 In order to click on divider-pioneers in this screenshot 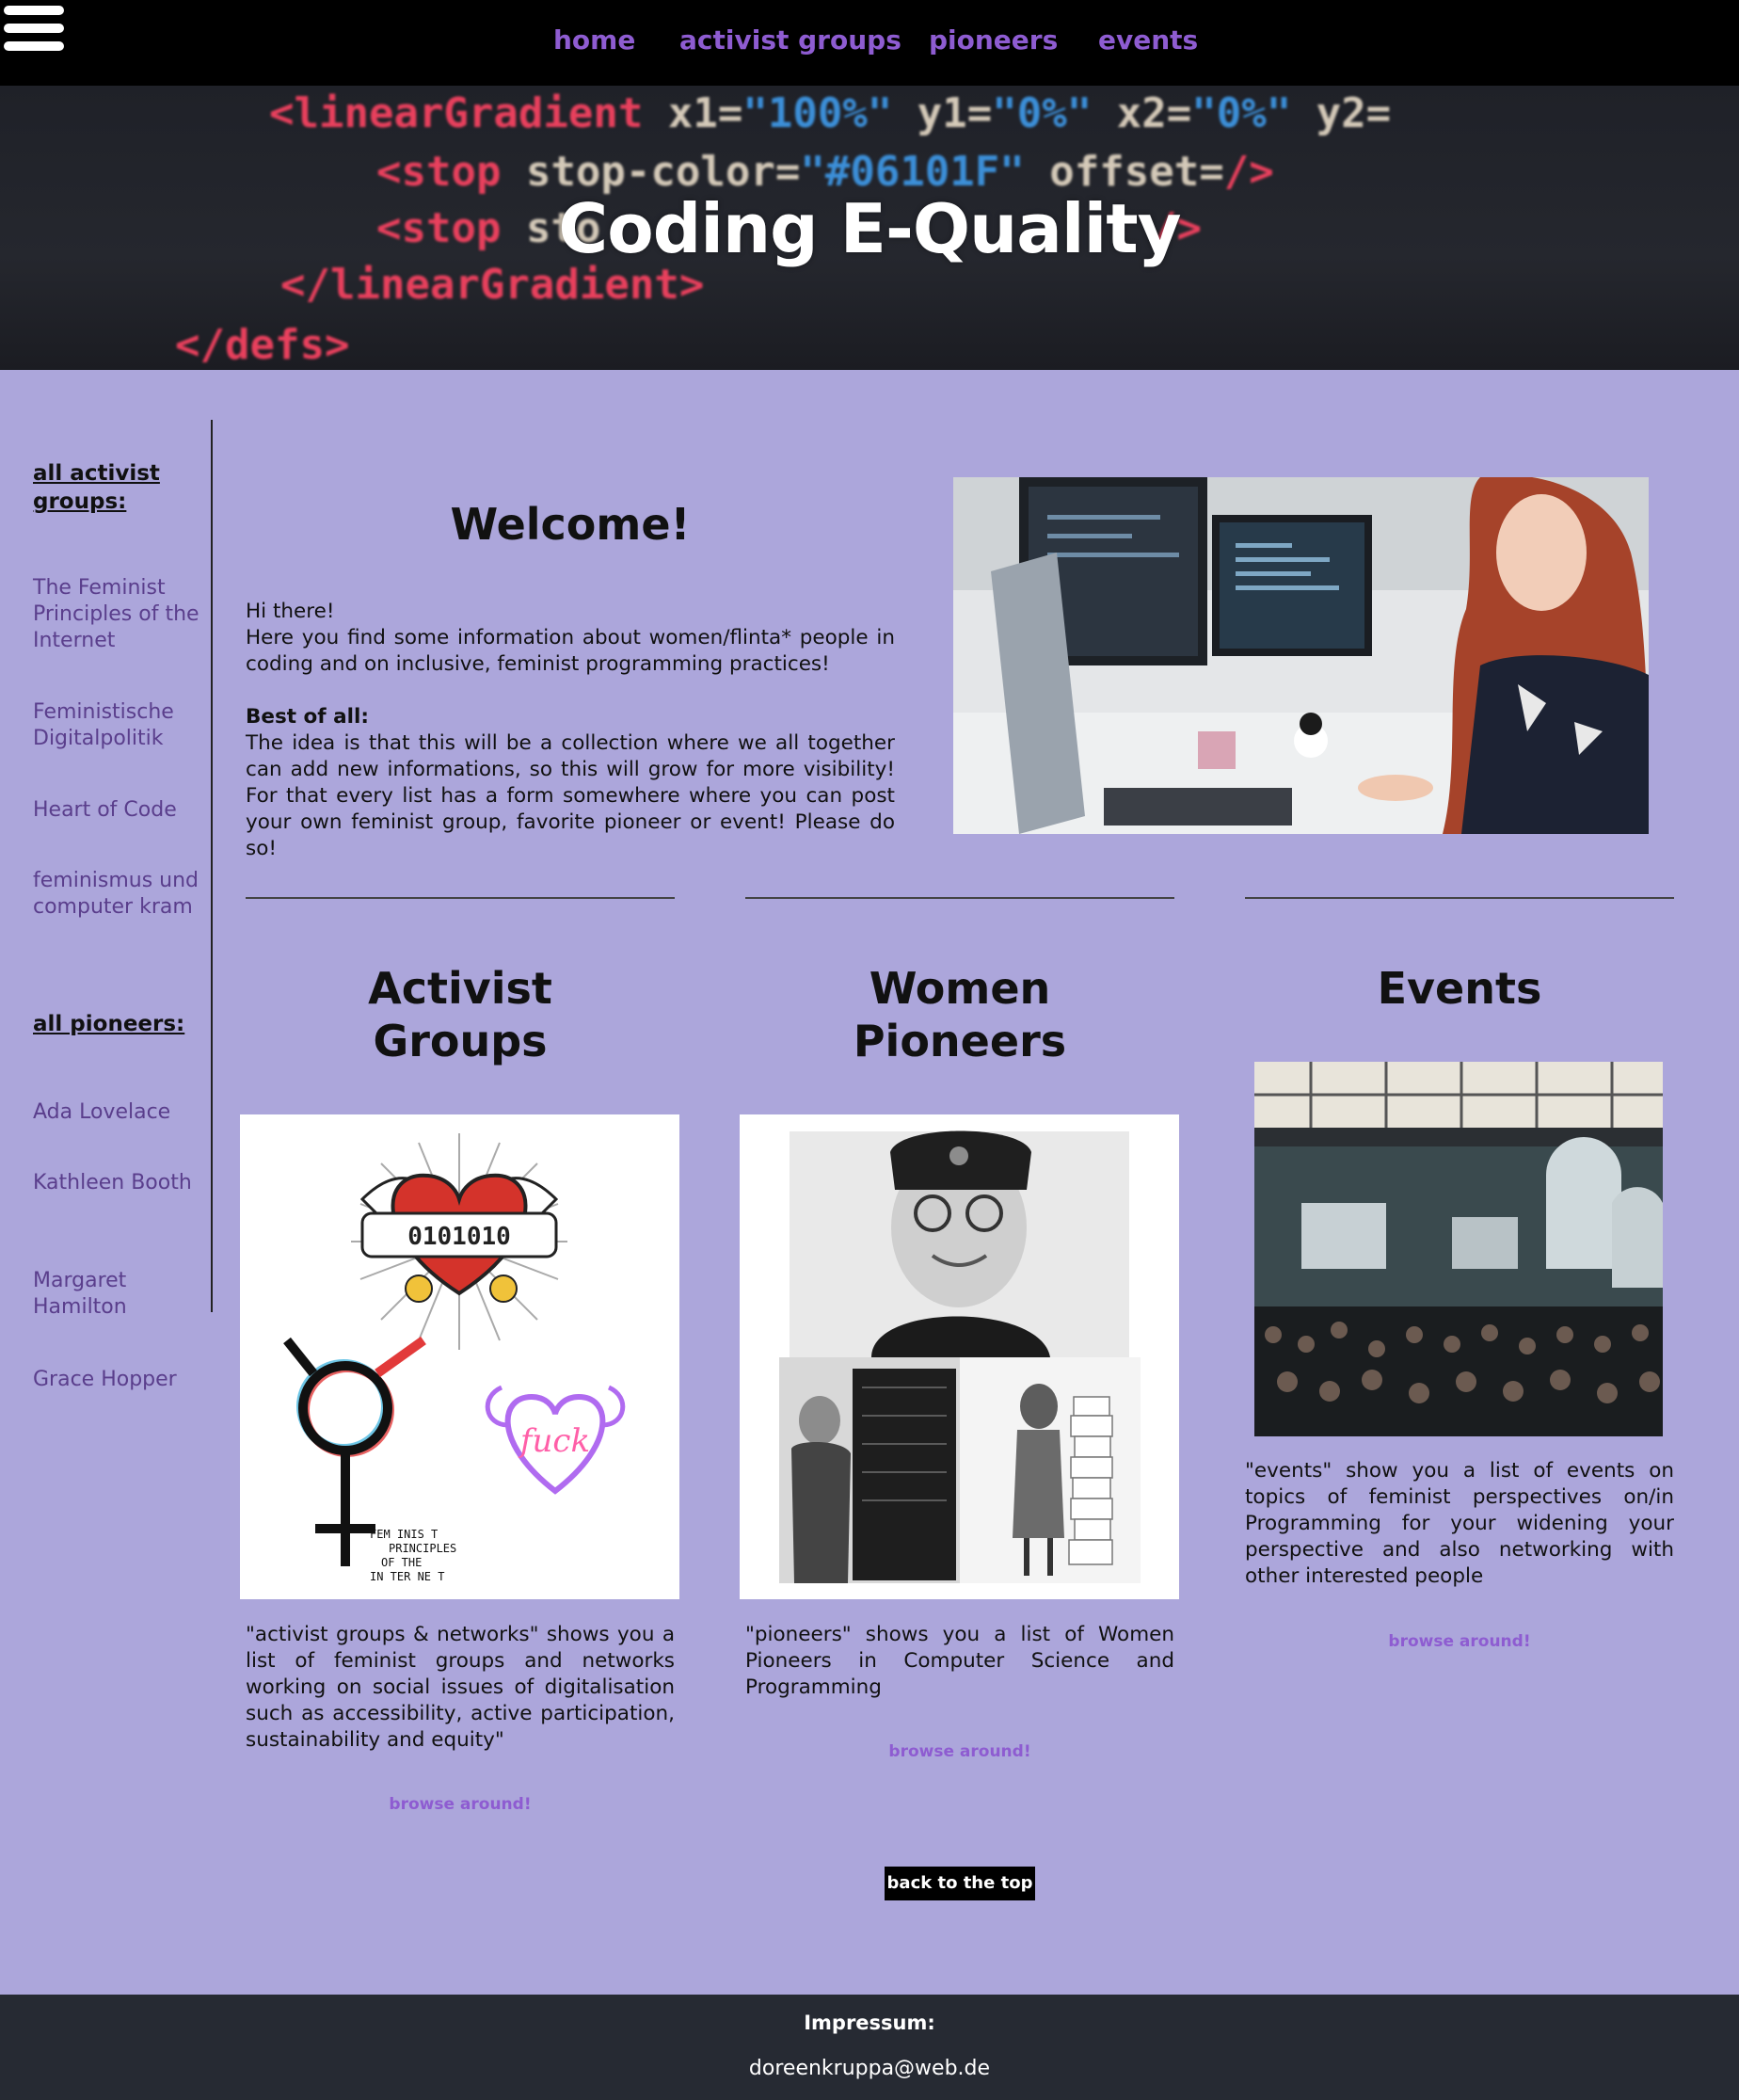, I will do `click(959, 898)`.